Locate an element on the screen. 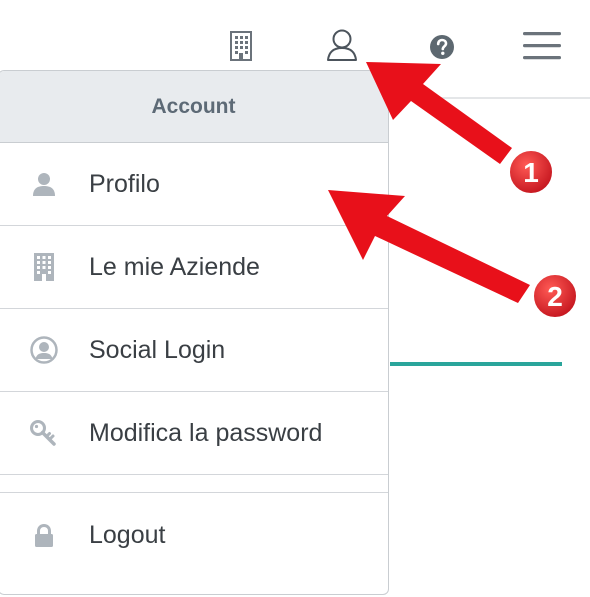  menu-item-label: Profilo is located at coordinates (124, 183).